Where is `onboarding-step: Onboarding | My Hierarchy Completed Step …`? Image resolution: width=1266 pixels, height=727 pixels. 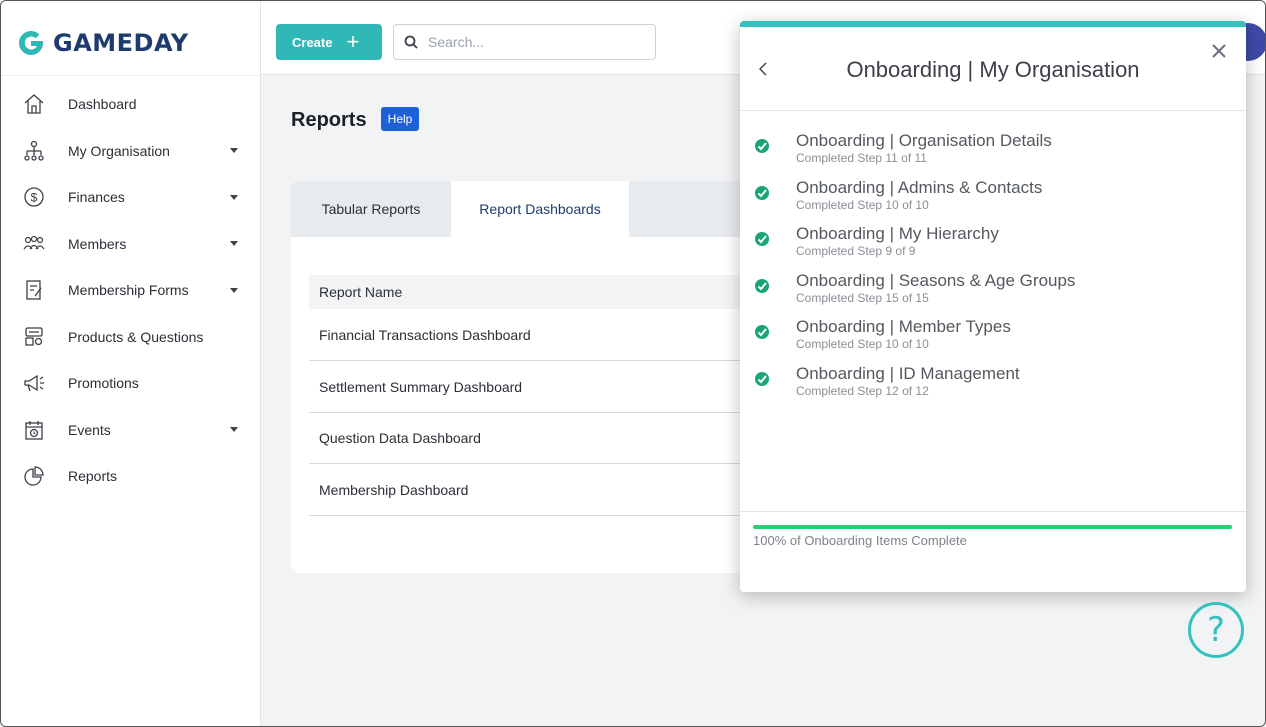 onboarding-step: Onboarding | My Hierarchy Completed Step … is located at coordinates (993, 247).